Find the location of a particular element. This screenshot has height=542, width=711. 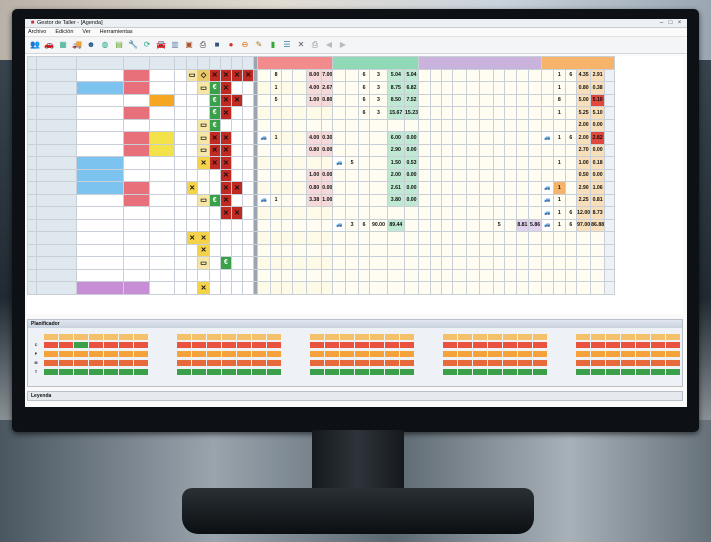

calendar-icon: ▦ is located at coordinates (63, 45).